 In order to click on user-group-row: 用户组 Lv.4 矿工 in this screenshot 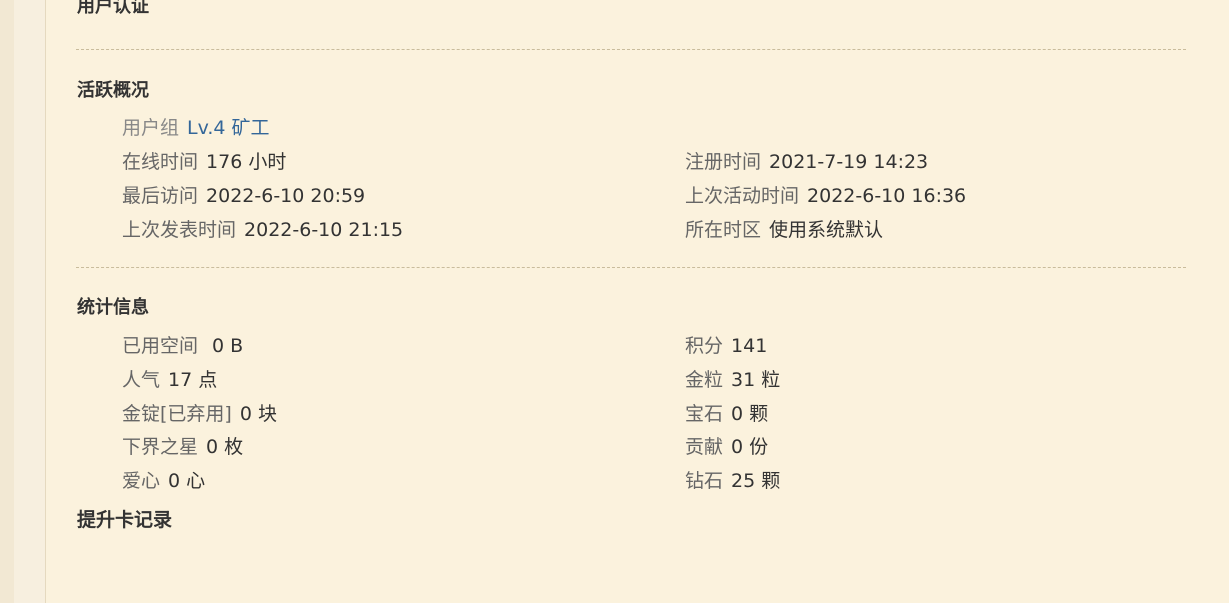, I will do `click(196, 128)`.